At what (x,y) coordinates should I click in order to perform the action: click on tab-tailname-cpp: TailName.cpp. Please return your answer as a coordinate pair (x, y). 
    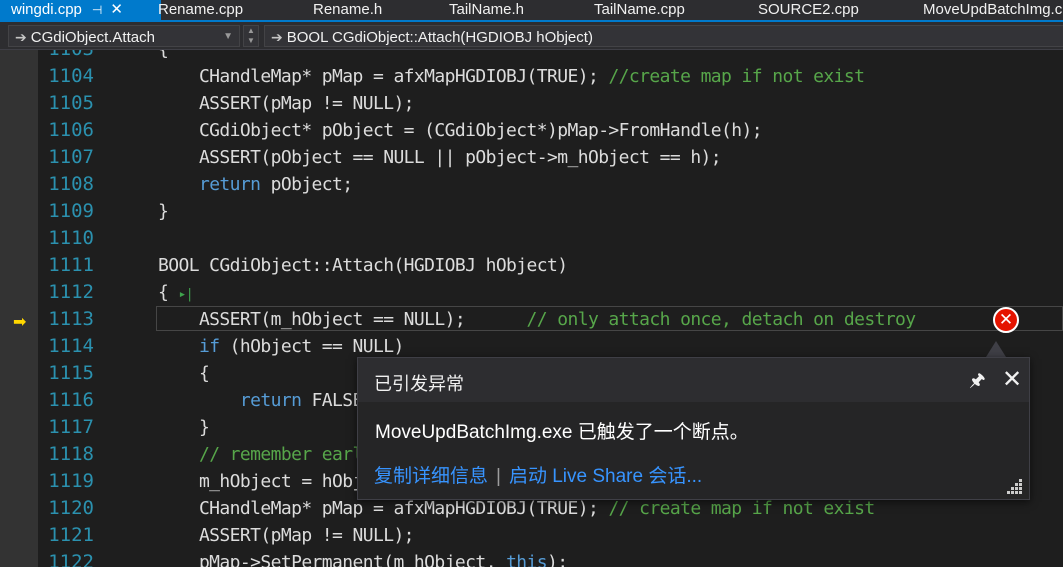
    Looking at the image, I should click on (639, 10).